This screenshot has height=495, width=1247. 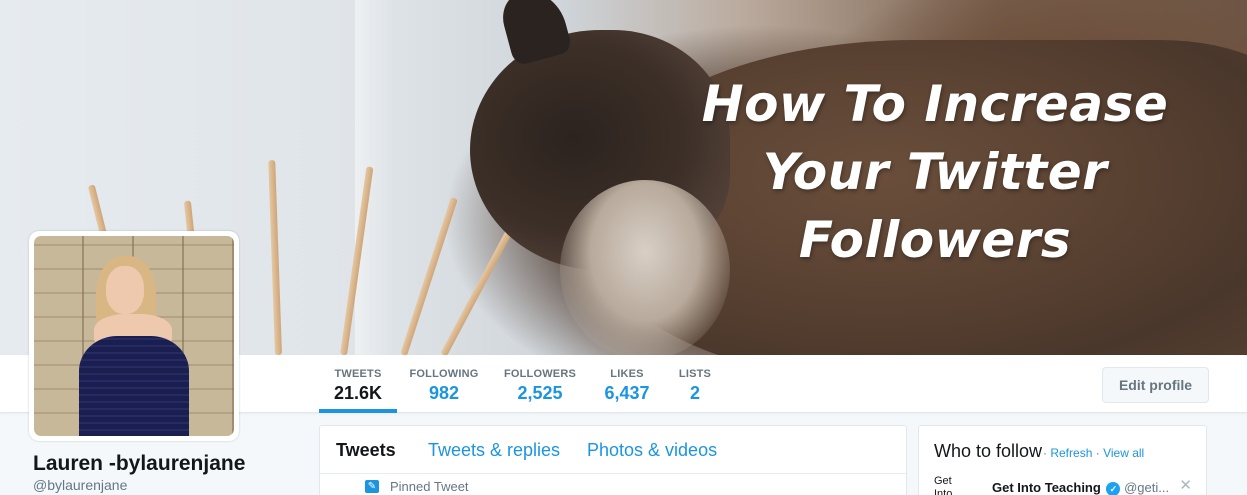 I want to click on stat-label: LISTS, so click(x=695, y=374).